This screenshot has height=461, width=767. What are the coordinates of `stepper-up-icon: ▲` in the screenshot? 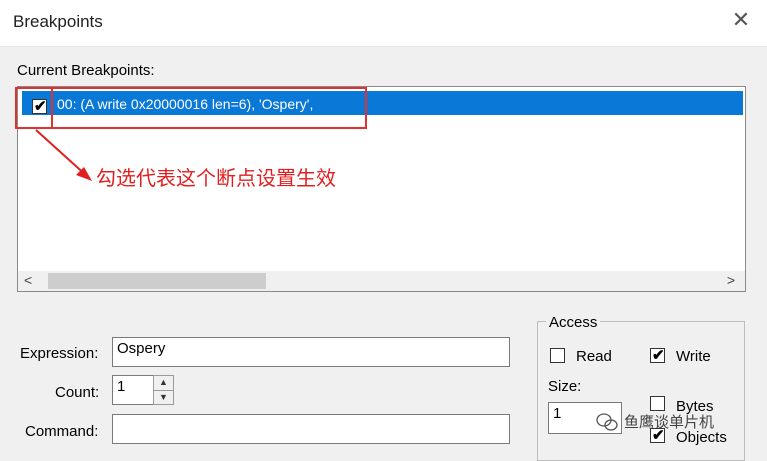 It's located at (163, 383).